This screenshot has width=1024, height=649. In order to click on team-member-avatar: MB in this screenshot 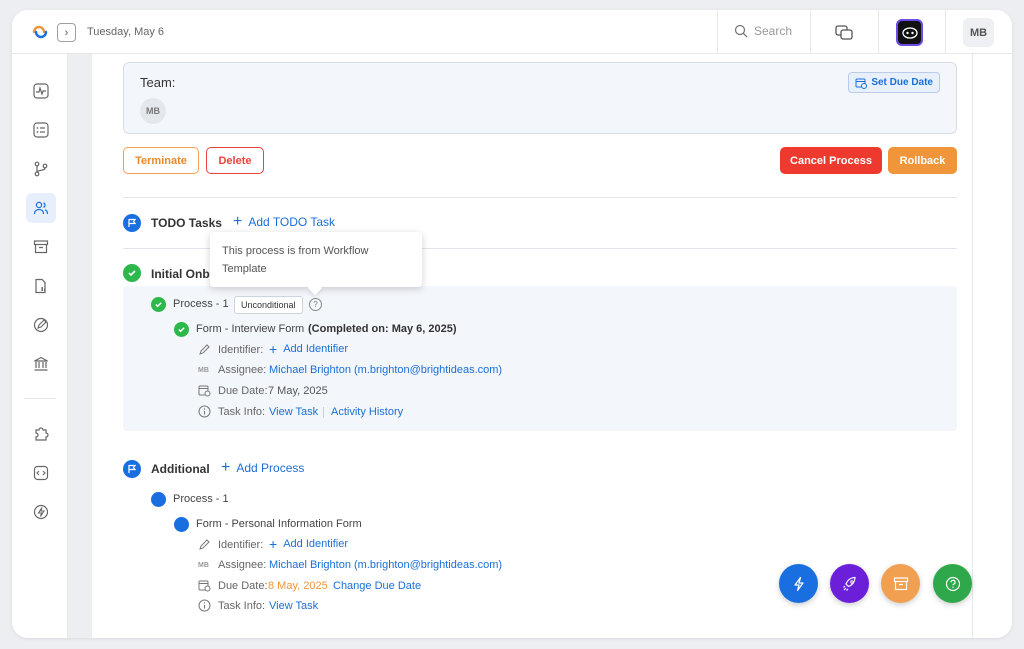, I will do `click(153, 111)`.